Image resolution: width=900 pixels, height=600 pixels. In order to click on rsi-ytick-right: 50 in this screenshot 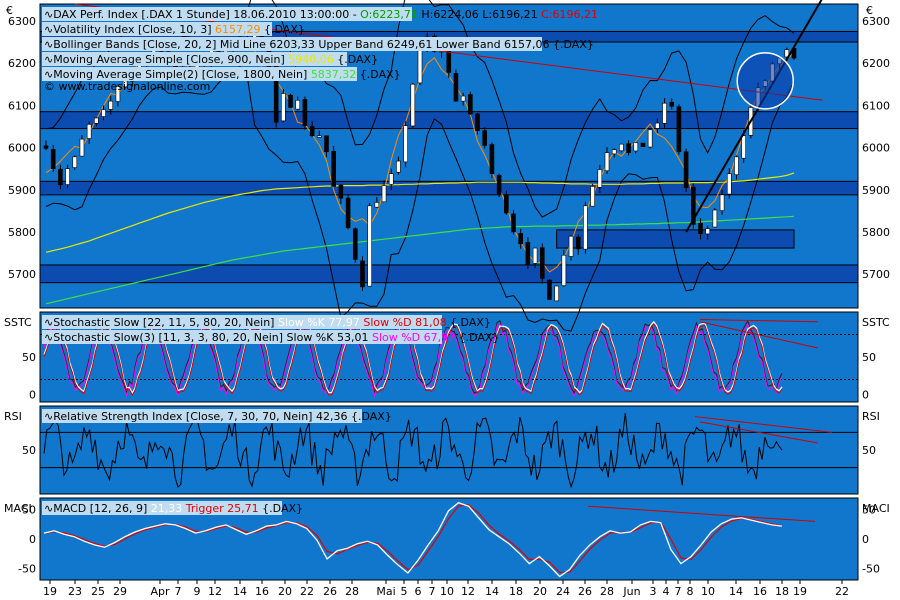, I will do `click(869, 450)`.